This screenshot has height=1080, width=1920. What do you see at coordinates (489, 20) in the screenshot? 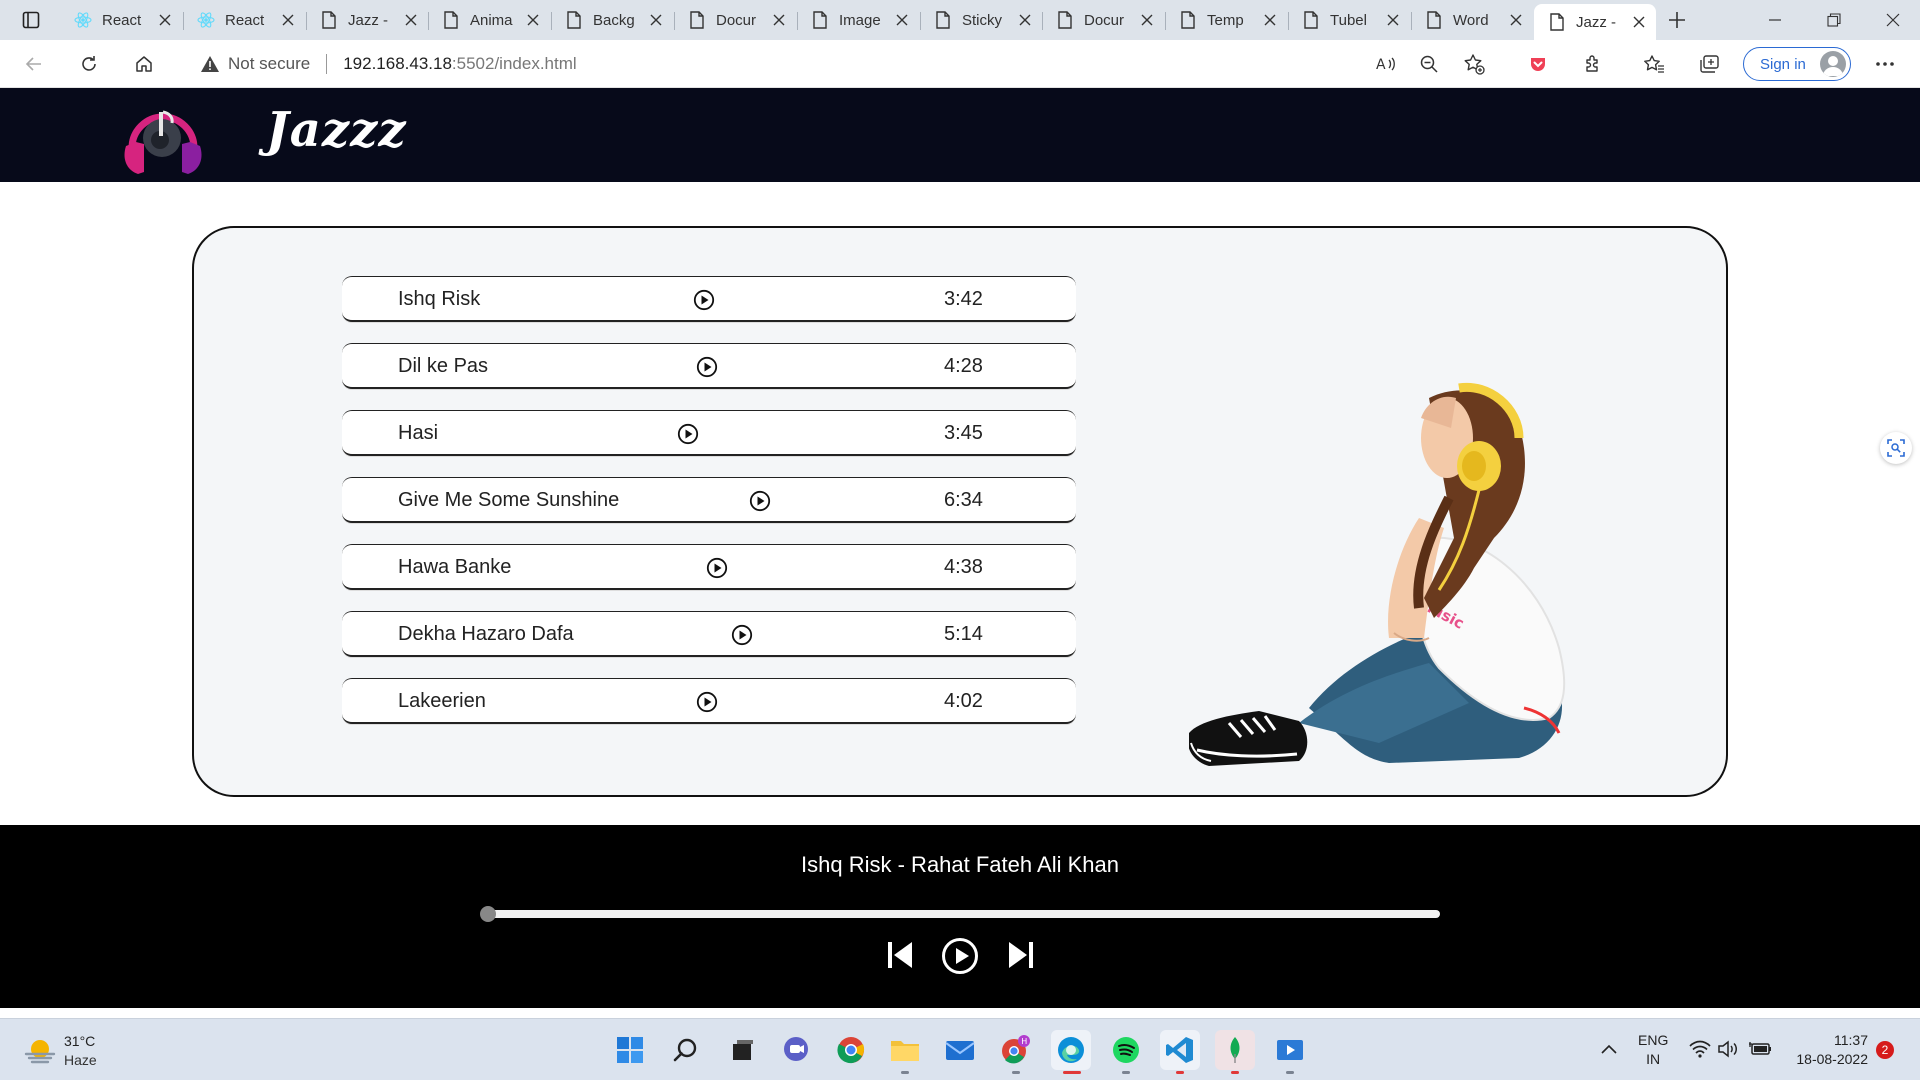
I see `browser-tab: Anima` at bounding box center [489, 20].